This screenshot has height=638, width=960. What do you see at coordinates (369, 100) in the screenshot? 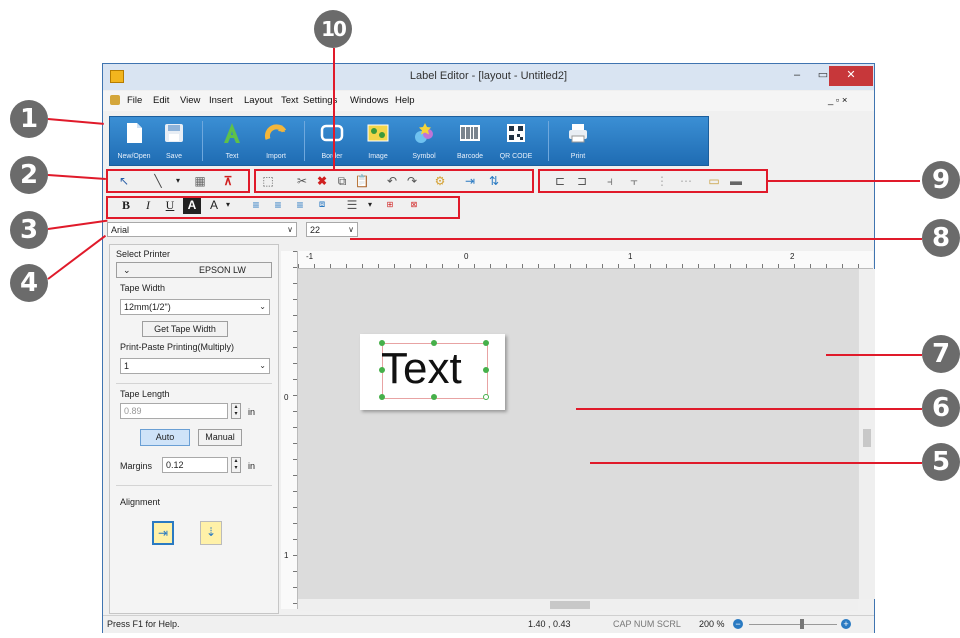
I see `menu-windows: Windows` at bounding box center [369, 100].